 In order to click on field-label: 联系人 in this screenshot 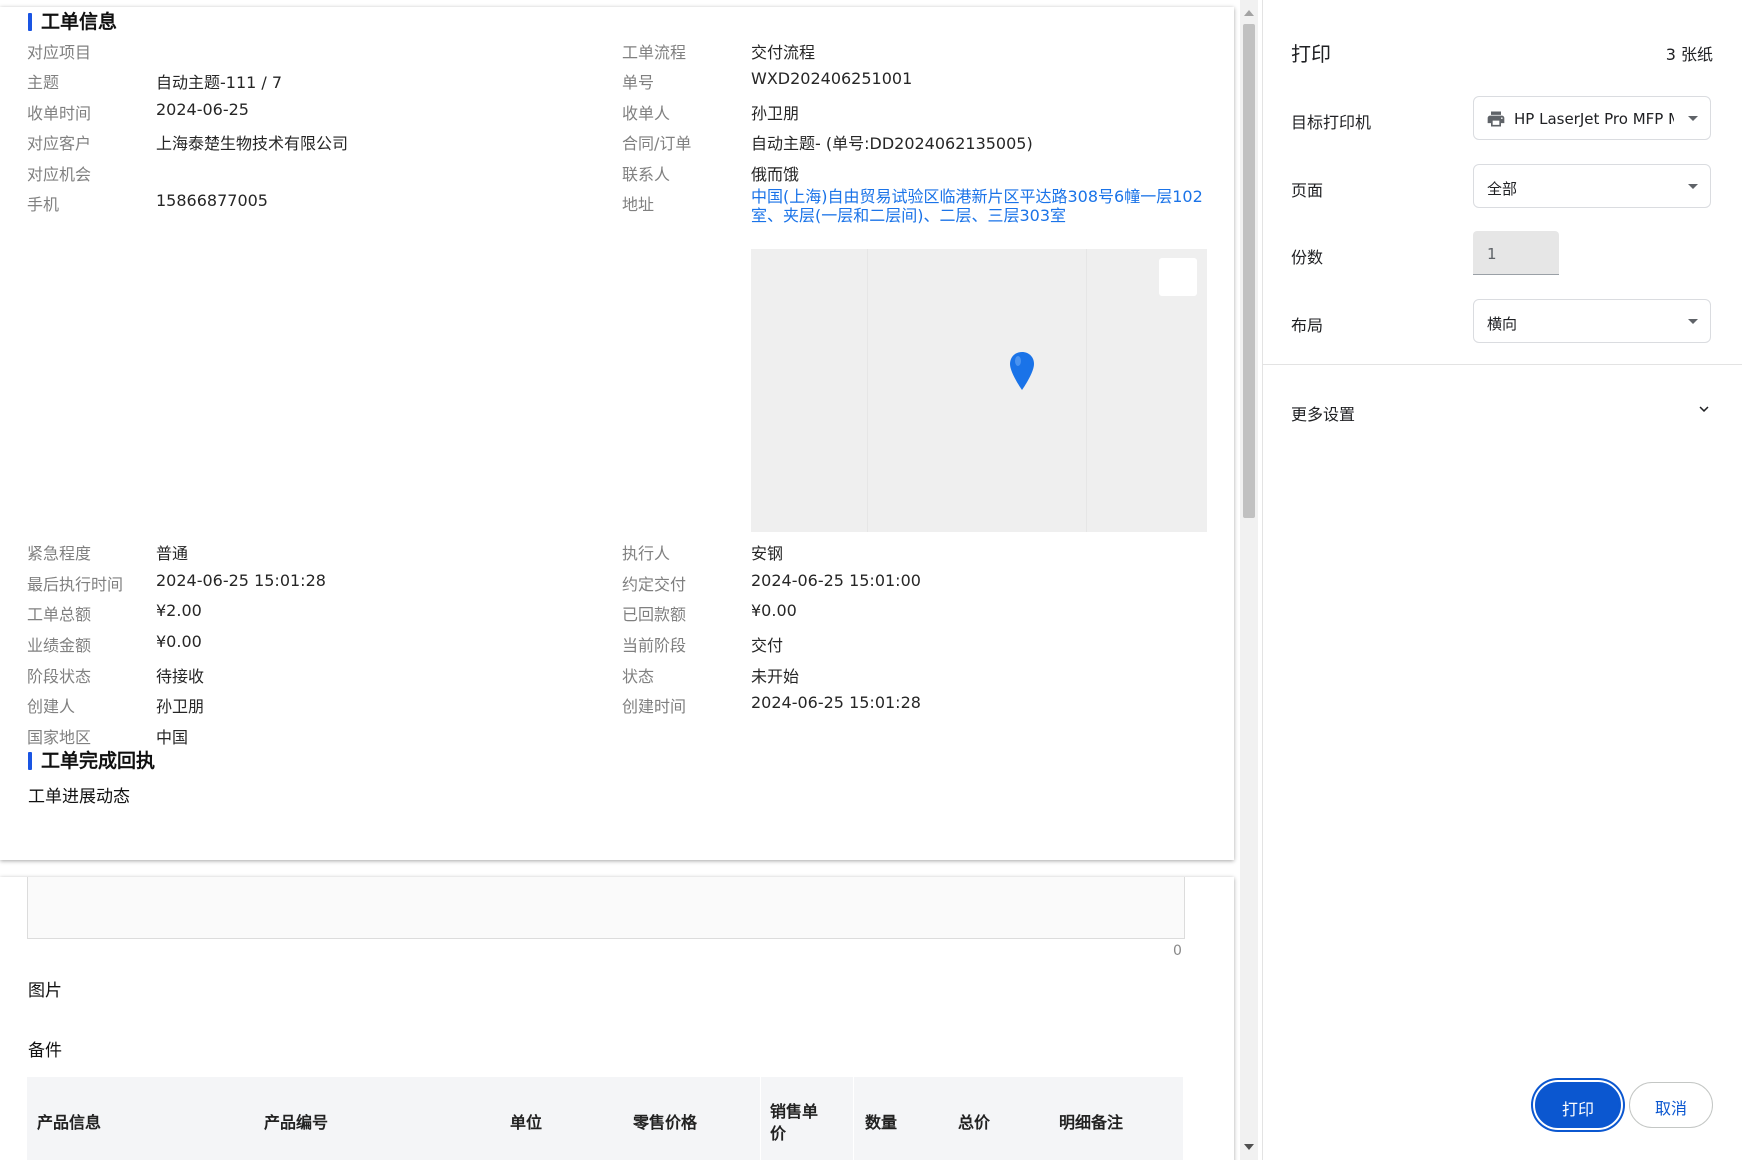, I will do `click(646, 174)`.